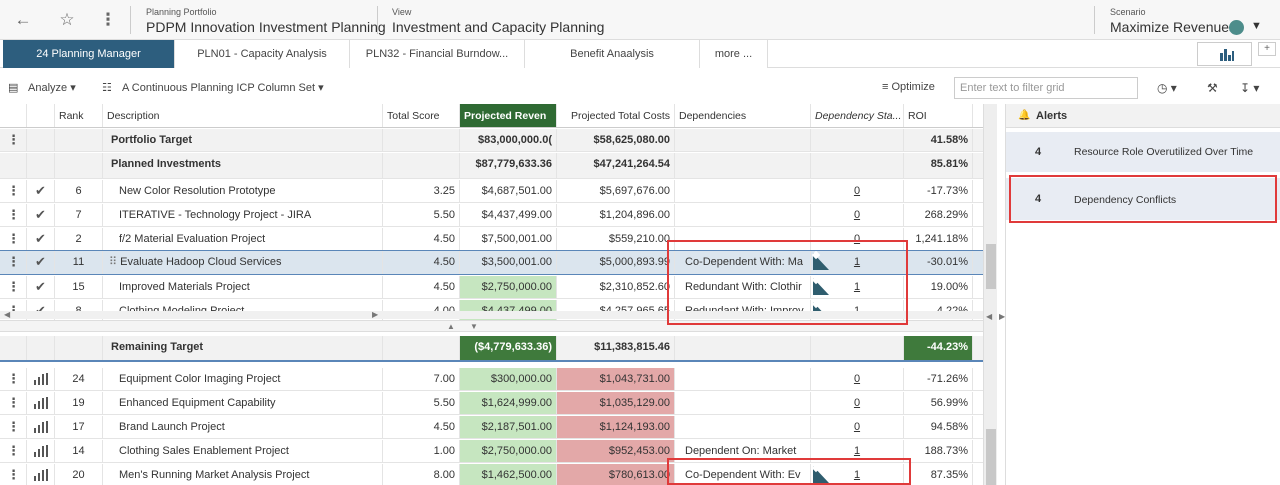 The image size is (1280, 485). What do you see at coordinates (743, 115) in the screenshot?
I see `column-header-dependencies: Dependencies` at bounding box center [743, 115].